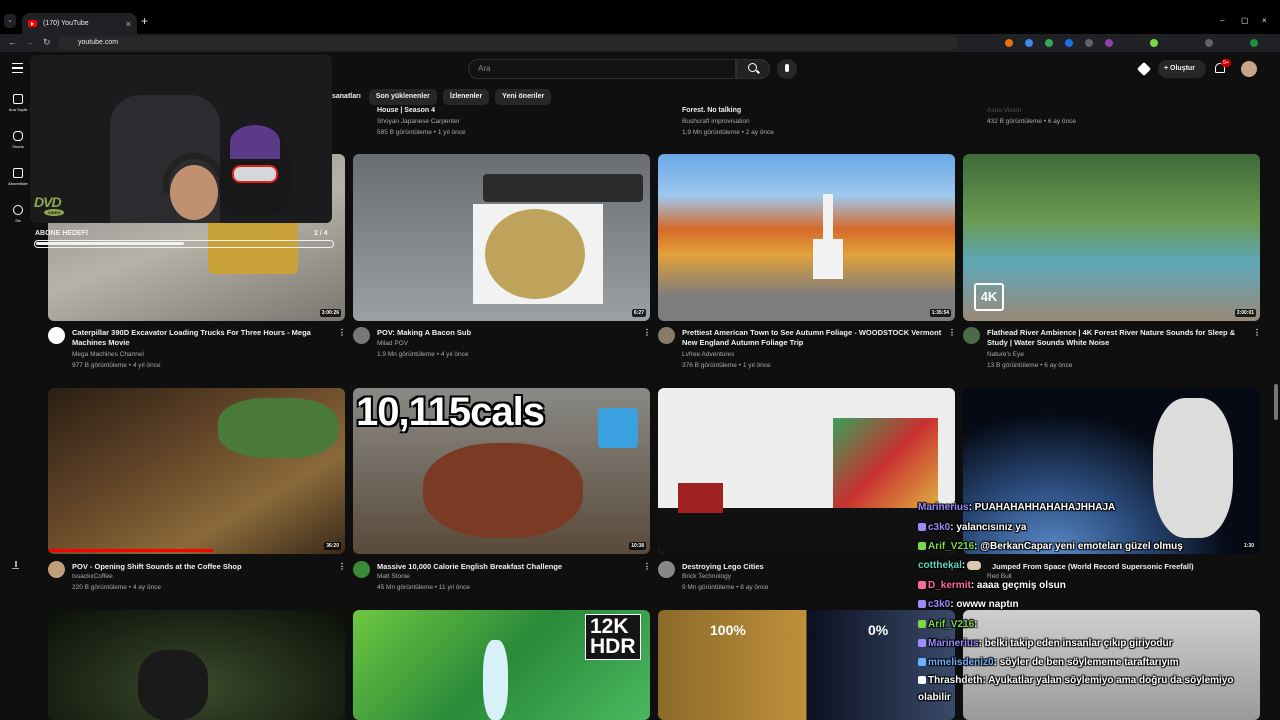  What do you see at coordinates (1209, 43) in the screenshot?
I see `extensions-puzzle-icon` at bounding box center [1209, 43].